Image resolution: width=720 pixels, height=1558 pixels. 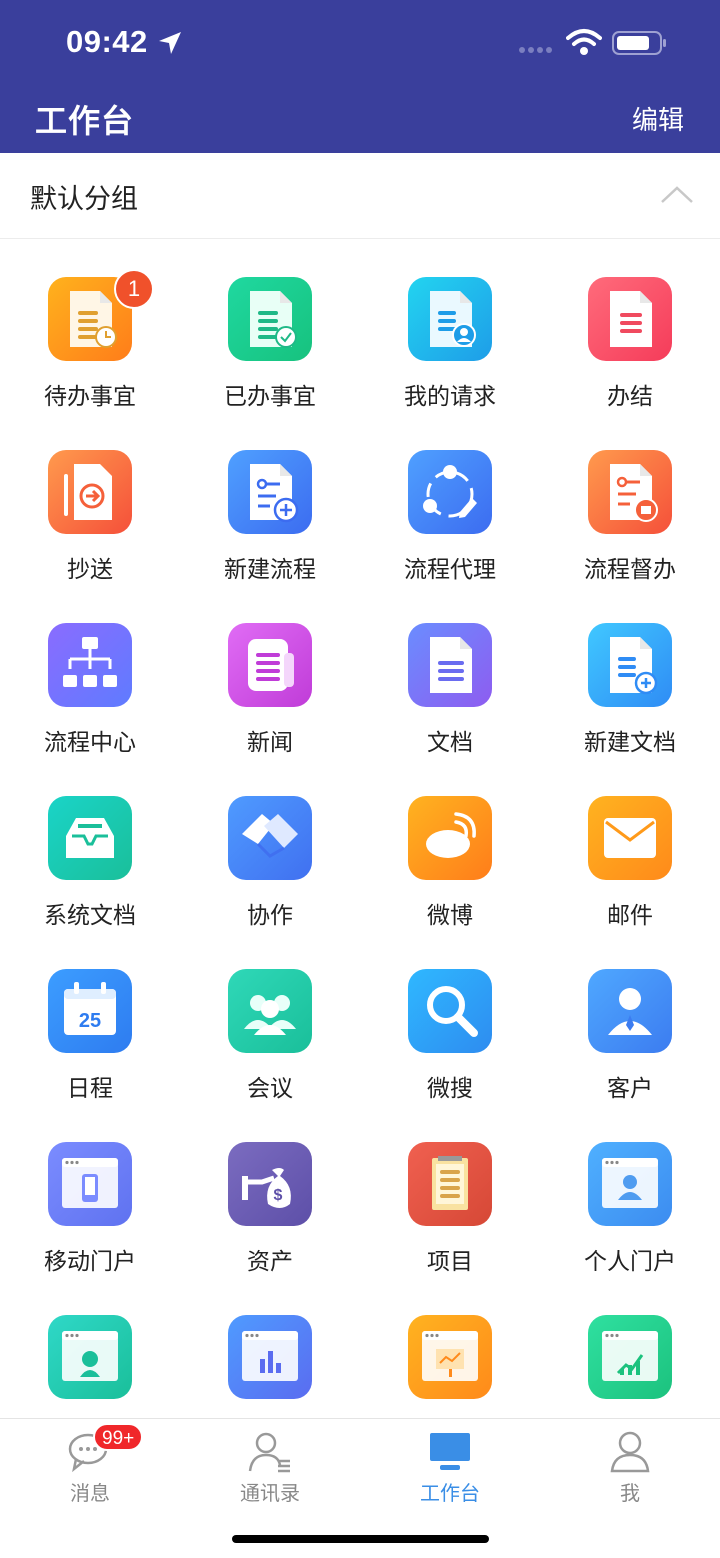 I want to click on top-bar: 09:42 工作台 编辑, so click(x=360, y=76).